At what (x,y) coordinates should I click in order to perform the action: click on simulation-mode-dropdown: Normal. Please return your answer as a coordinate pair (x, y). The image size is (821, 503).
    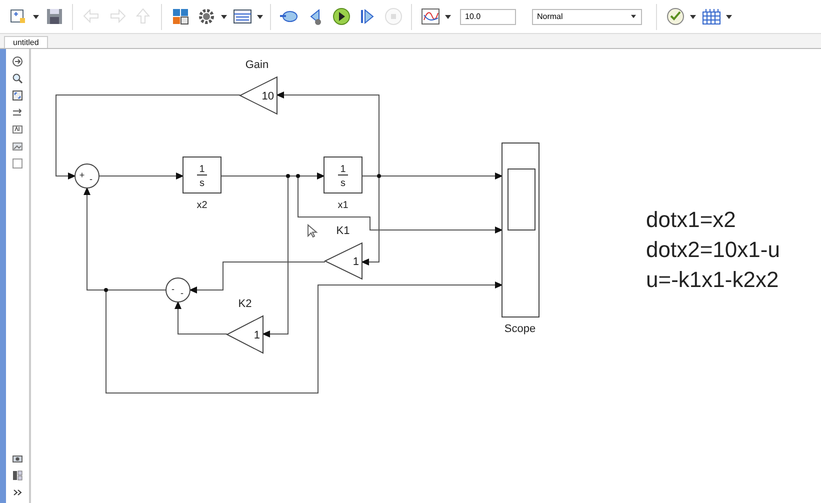
    Looking at the image, I should click on (587, 16).